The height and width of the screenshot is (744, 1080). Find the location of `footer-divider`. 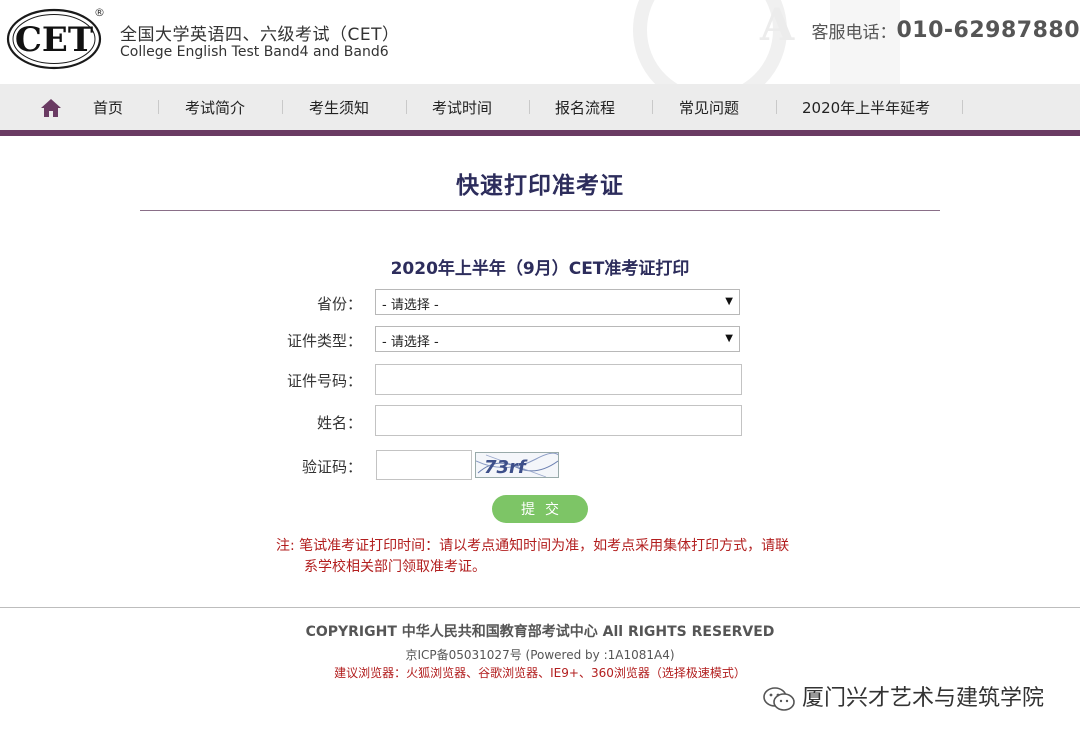

footer-divider is located at coordinates (540, 607).